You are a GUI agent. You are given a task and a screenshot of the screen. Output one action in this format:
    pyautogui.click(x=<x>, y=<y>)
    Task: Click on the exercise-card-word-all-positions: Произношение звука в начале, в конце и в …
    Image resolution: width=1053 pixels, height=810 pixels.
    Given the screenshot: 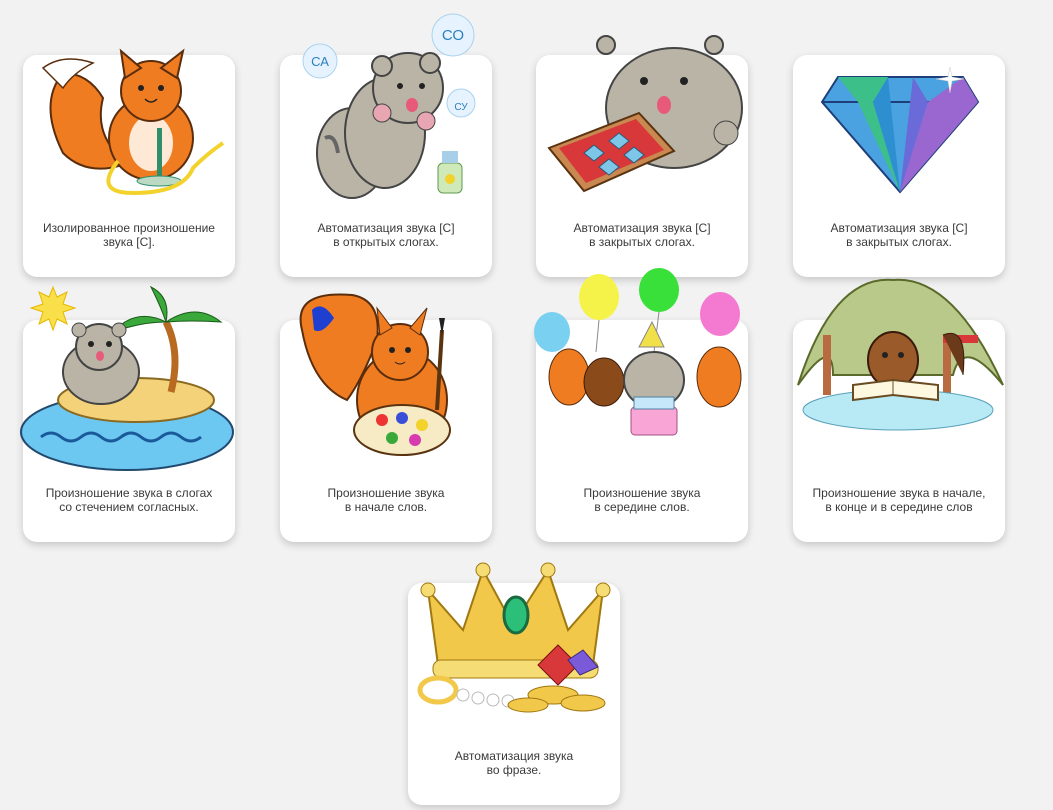 What is the action you would take?
    pyautogui.click(x=899, y=410)
    